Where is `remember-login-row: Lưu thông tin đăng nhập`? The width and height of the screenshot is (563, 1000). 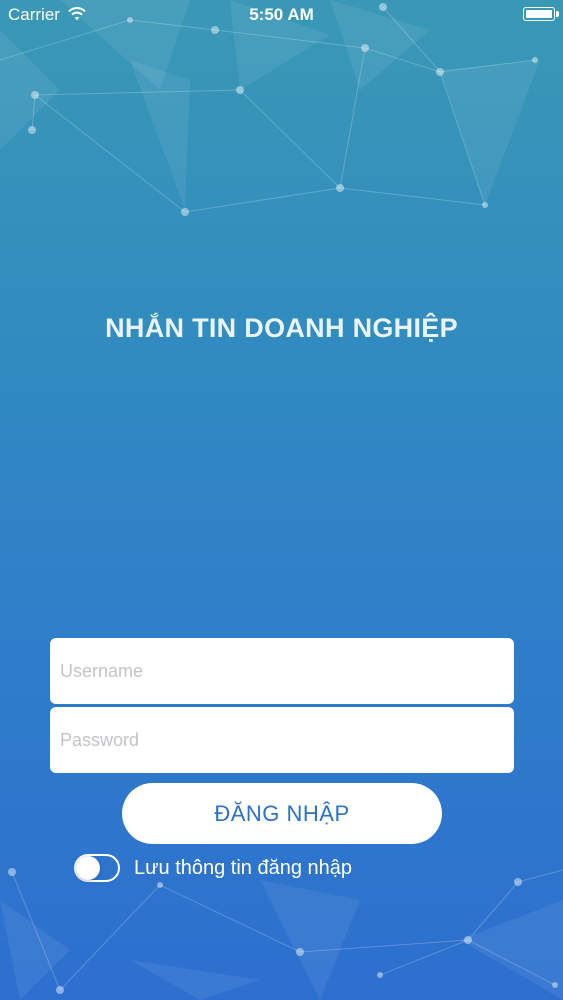 remember-login-row: Lưu thông tin đăng nhập is located at coordinates (213, 868).